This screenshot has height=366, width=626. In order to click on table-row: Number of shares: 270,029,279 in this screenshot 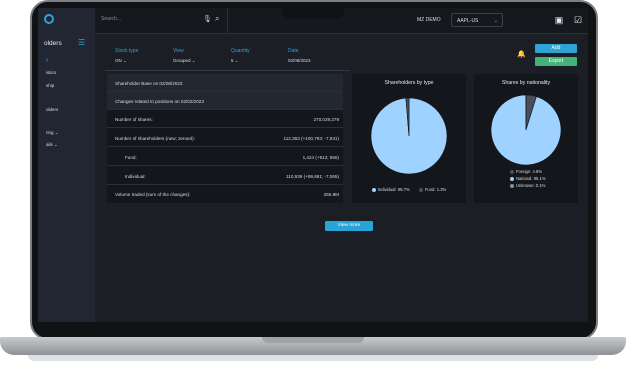, I will do `click(225, 119)`.